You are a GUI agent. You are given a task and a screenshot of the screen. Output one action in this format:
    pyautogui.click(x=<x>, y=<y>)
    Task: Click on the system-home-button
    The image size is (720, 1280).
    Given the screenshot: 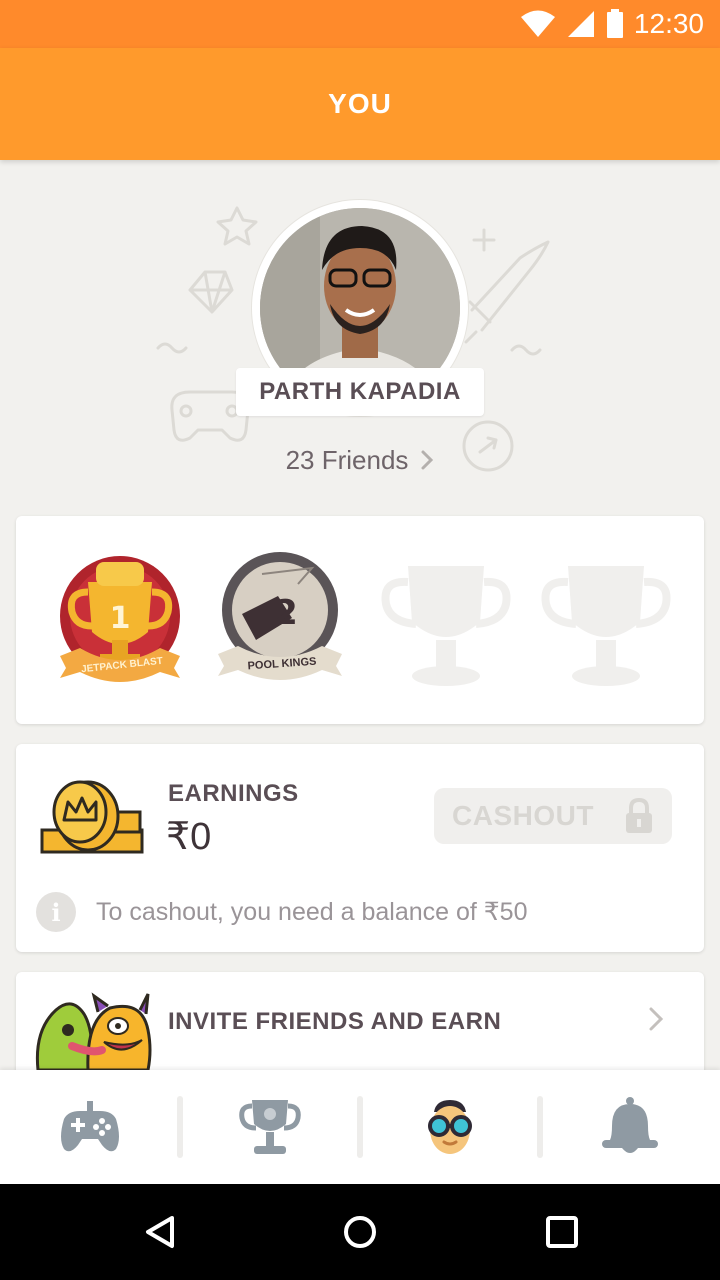 What is the action you would take?
    pyautogui.click(x=360, y=1232)
    